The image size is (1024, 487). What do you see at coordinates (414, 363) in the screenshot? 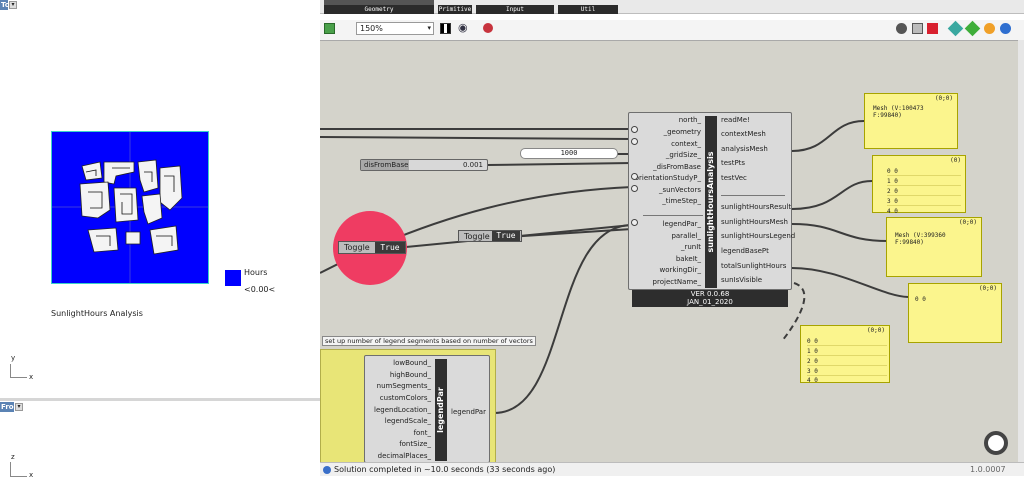
I see `legend-input-port: lowBound_` at bounding box center [414, 363].